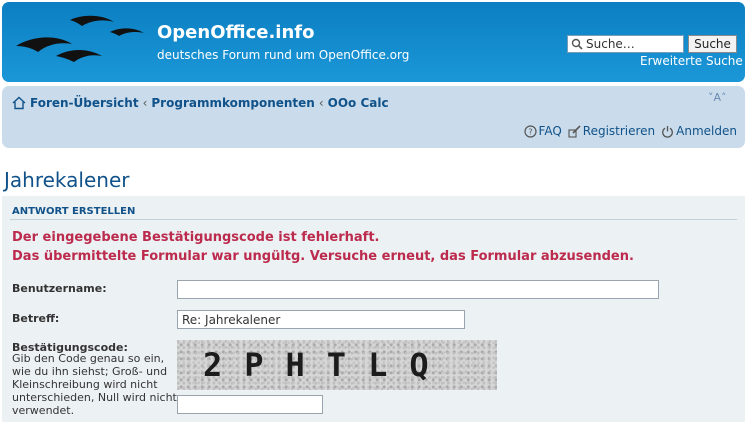 Image resolution: width=746 pixels, height=422 pixels. I want to click on faq-icon: ?, so click(530, 131).